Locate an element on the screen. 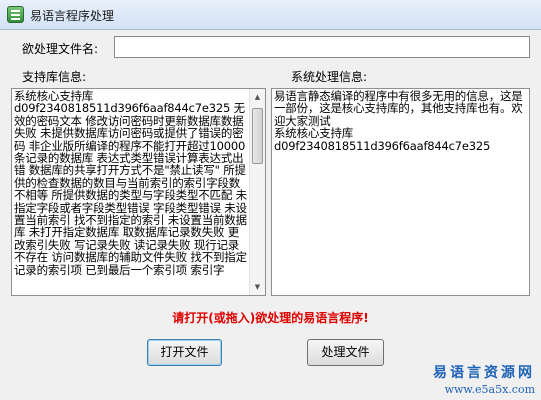  filename-input is located at coordinates (322, 47).